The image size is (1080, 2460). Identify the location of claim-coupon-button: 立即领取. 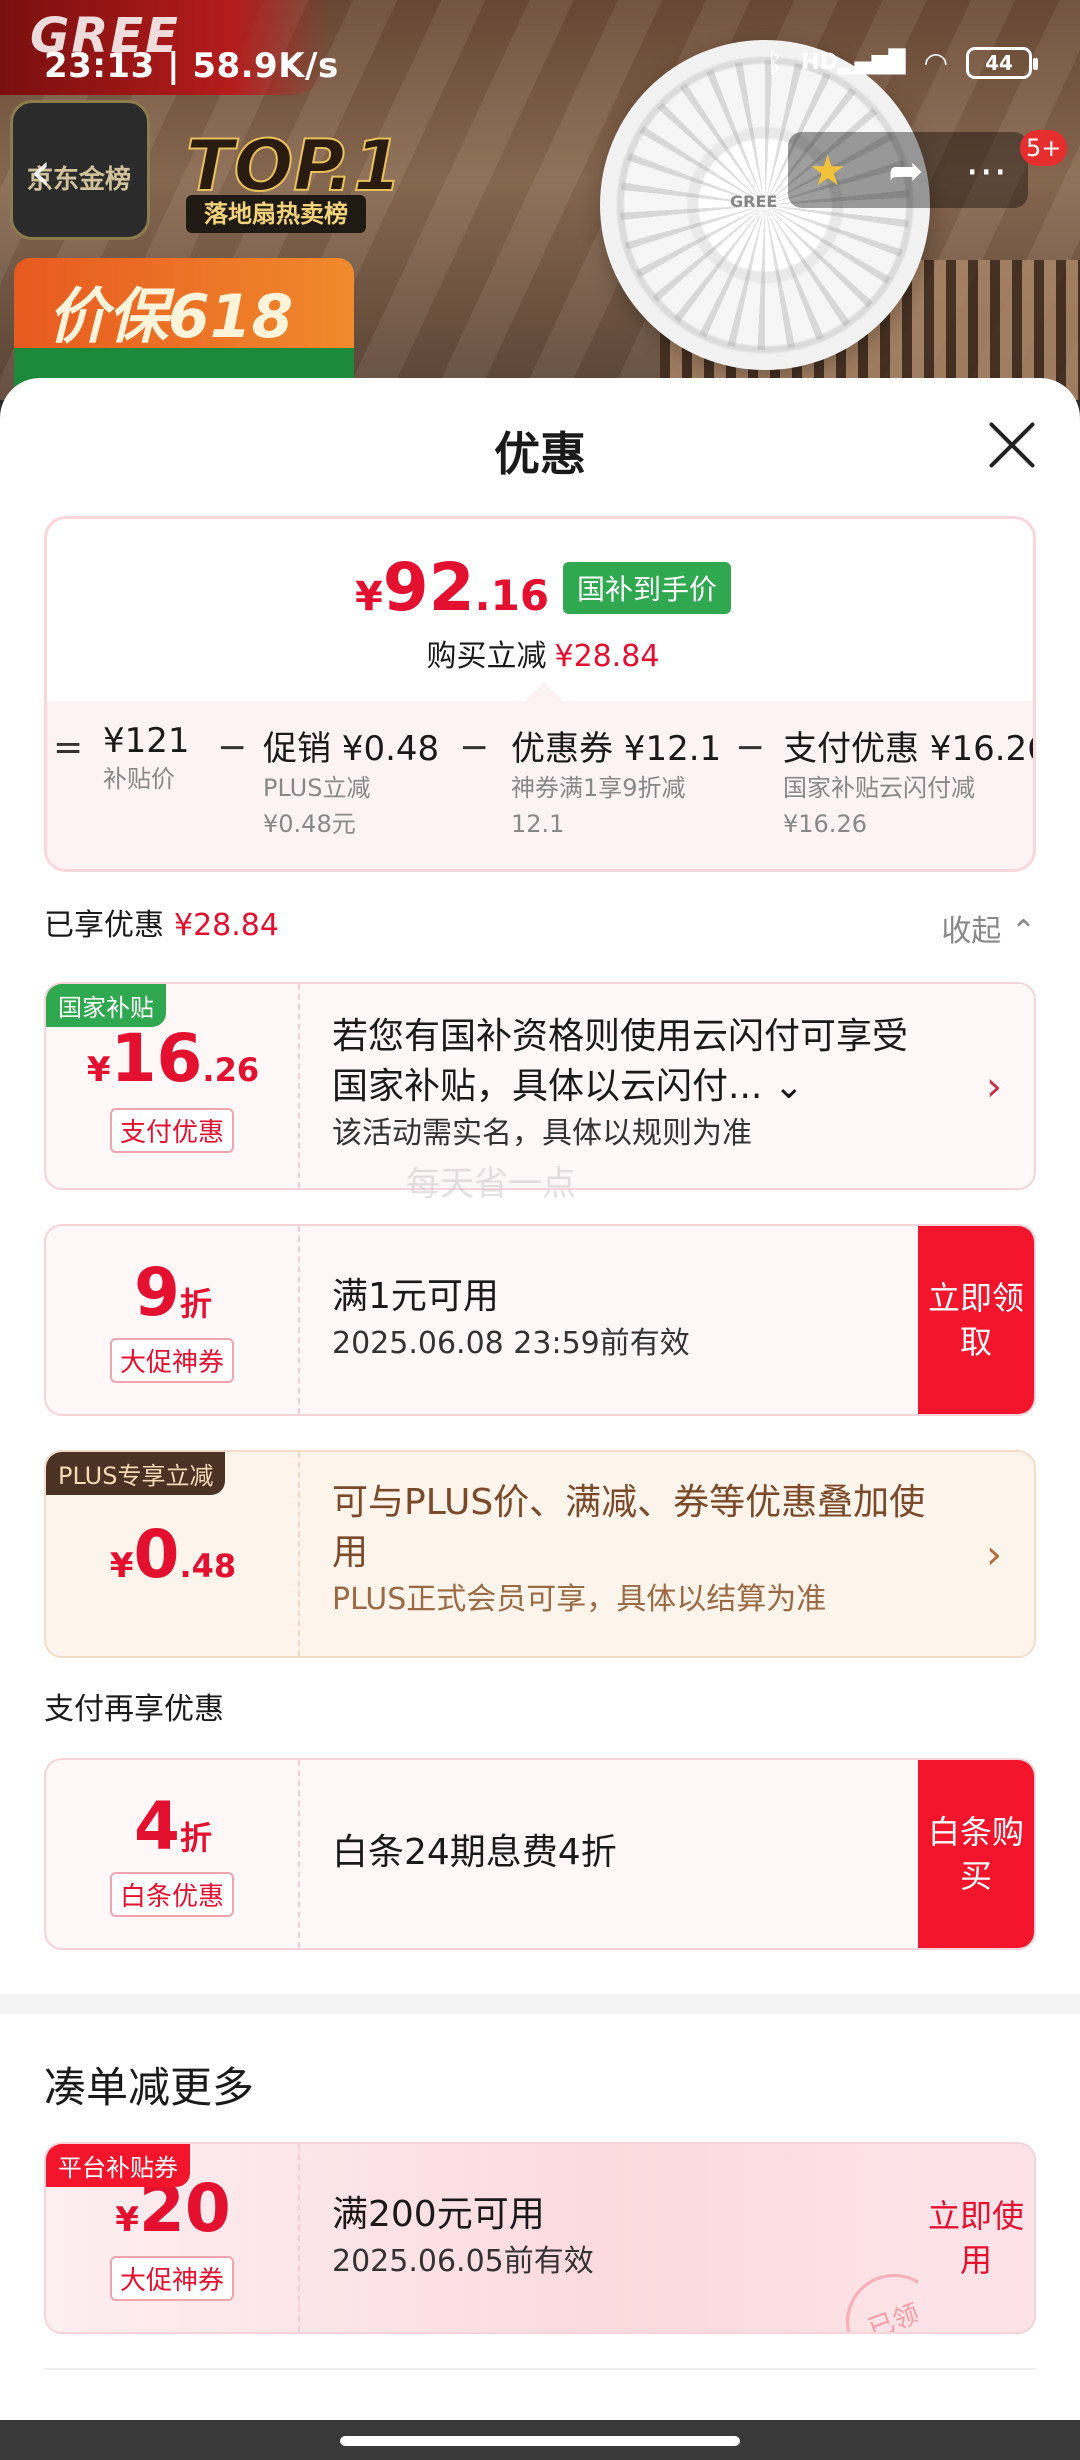
(976, 1320).